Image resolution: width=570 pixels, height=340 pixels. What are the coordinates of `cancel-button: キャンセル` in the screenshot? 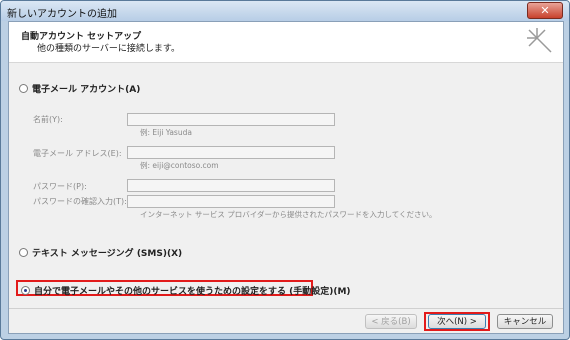 It's located at (525, 321).